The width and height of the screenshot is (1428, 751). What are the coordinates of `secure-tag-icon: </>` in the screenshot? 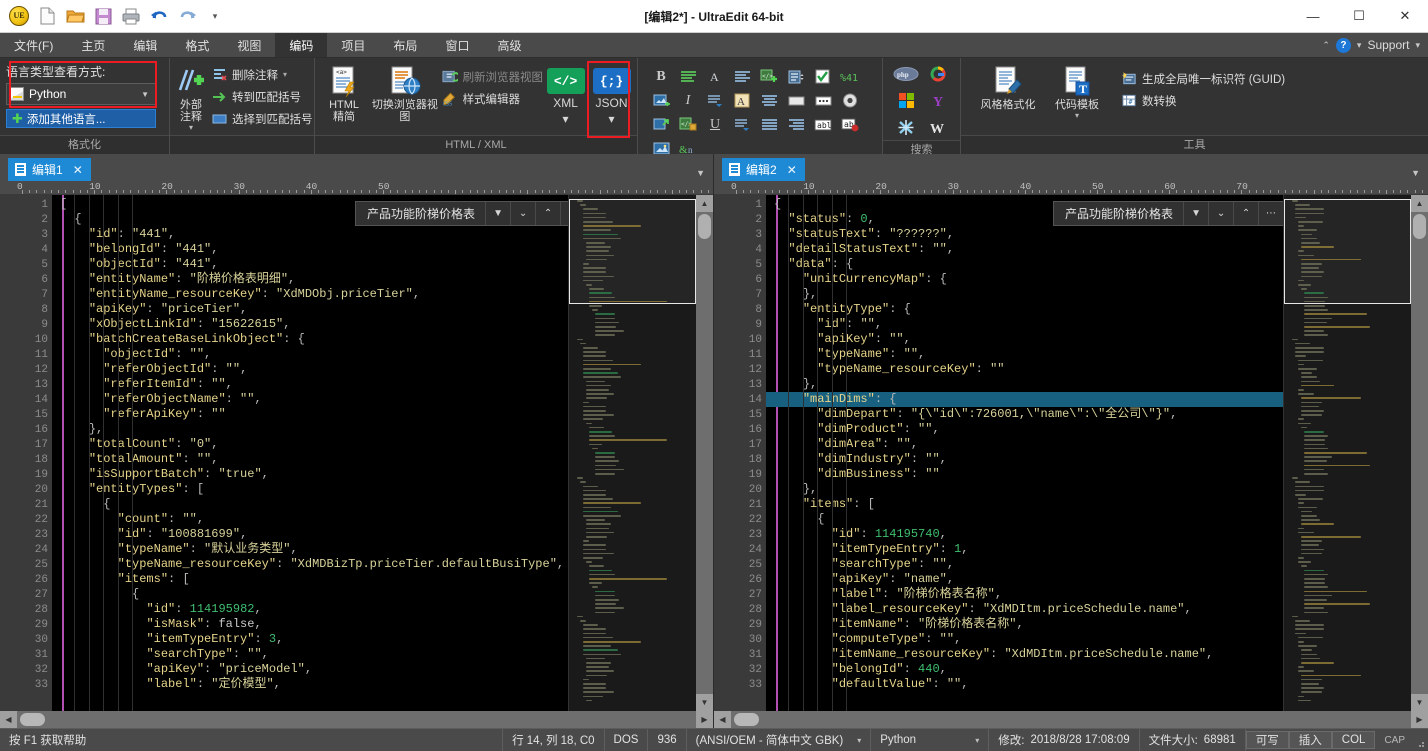 It's located at (688, 124).